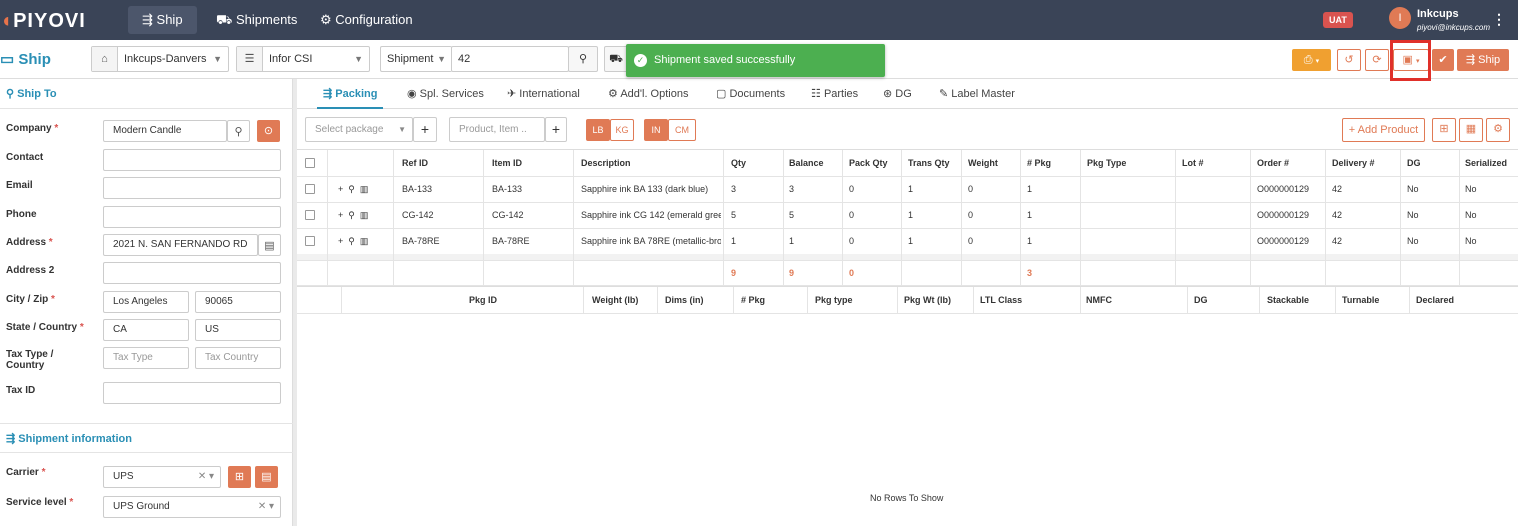  I want to click on print-button: ⎙ ▾, so click(1311, 60).